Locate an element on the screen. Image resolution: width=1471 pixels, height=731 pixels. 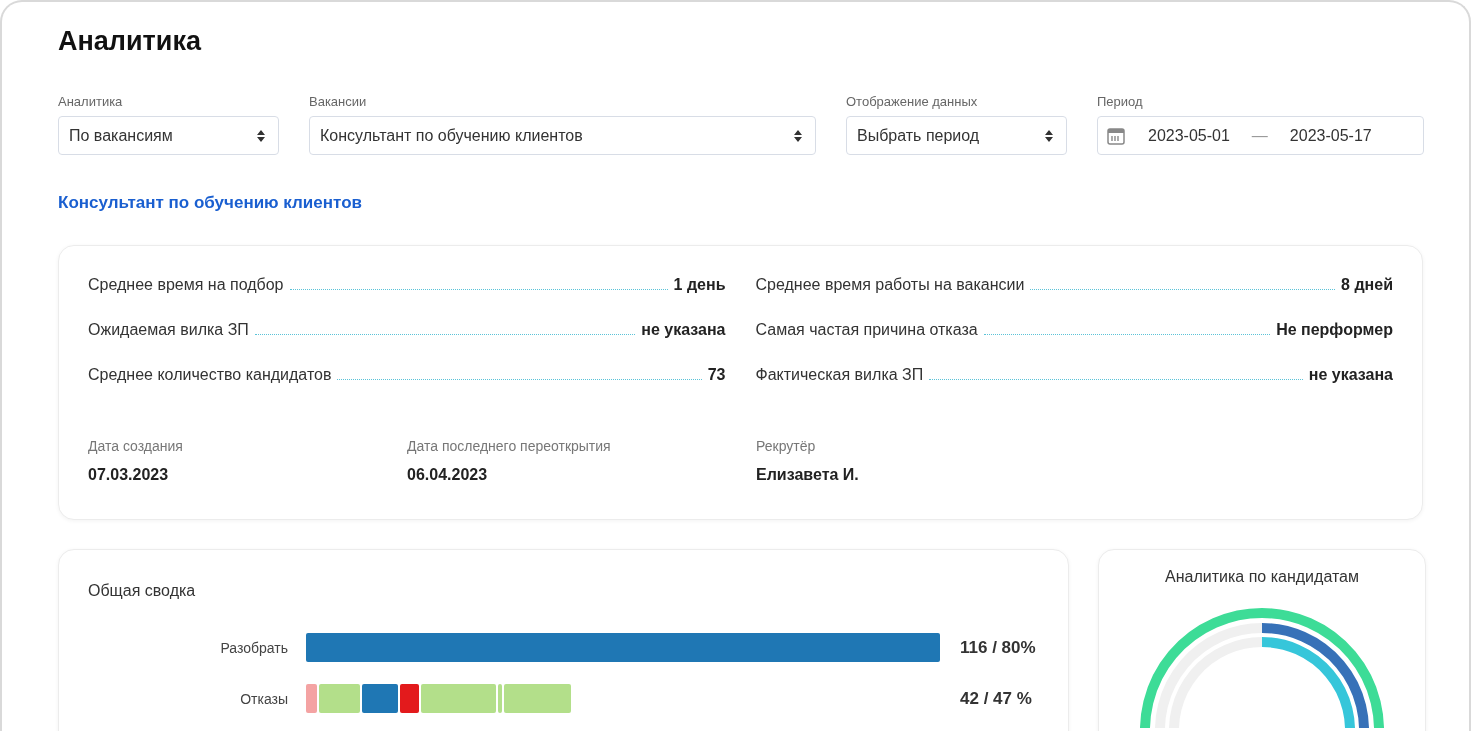
stat-value: 1 день is located at coordinates (699, 285).